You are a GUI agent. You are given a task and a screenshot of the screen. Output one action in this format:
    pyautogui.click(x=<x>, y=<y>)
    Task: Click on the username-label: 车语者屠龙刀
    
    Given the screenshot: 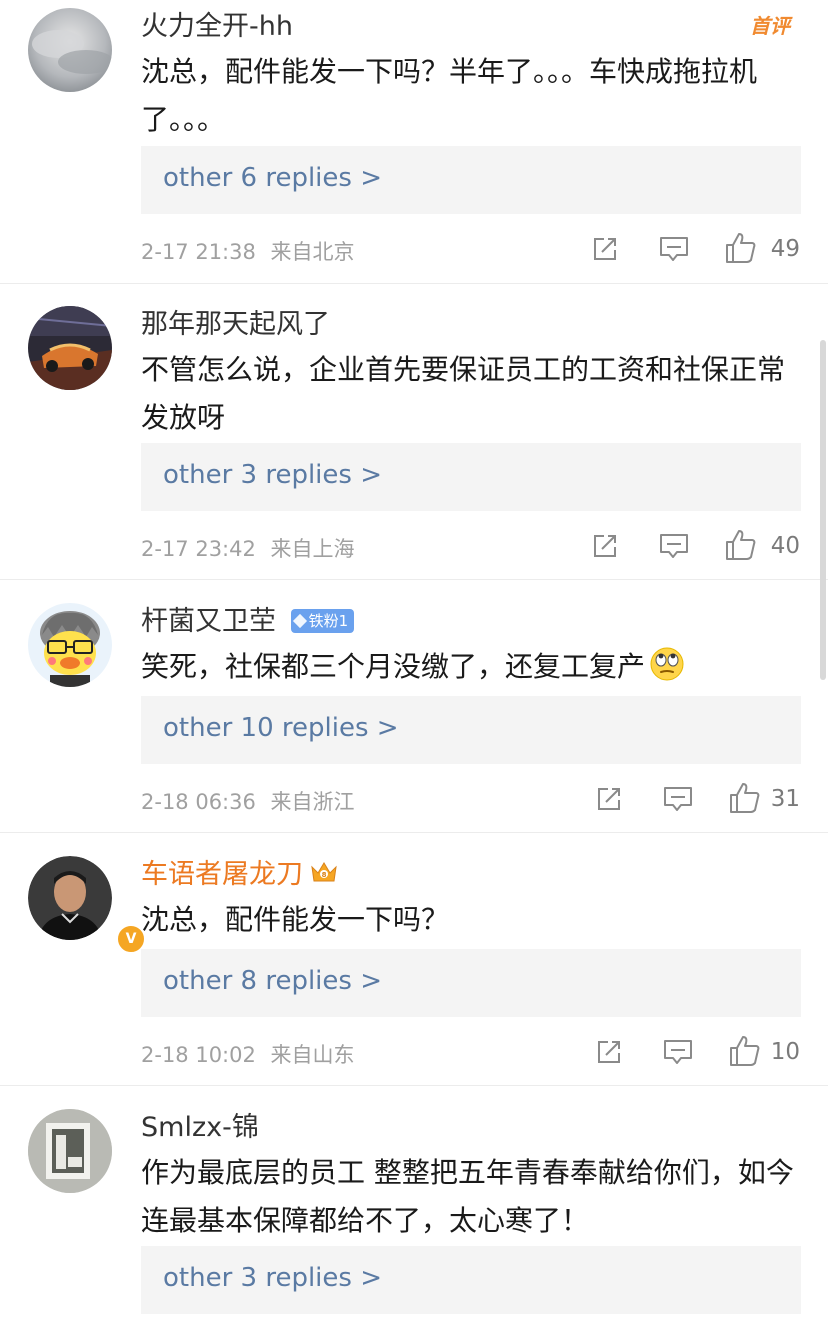 What is the action you would take?
    pyautogui.click(x=222, y=874)
    